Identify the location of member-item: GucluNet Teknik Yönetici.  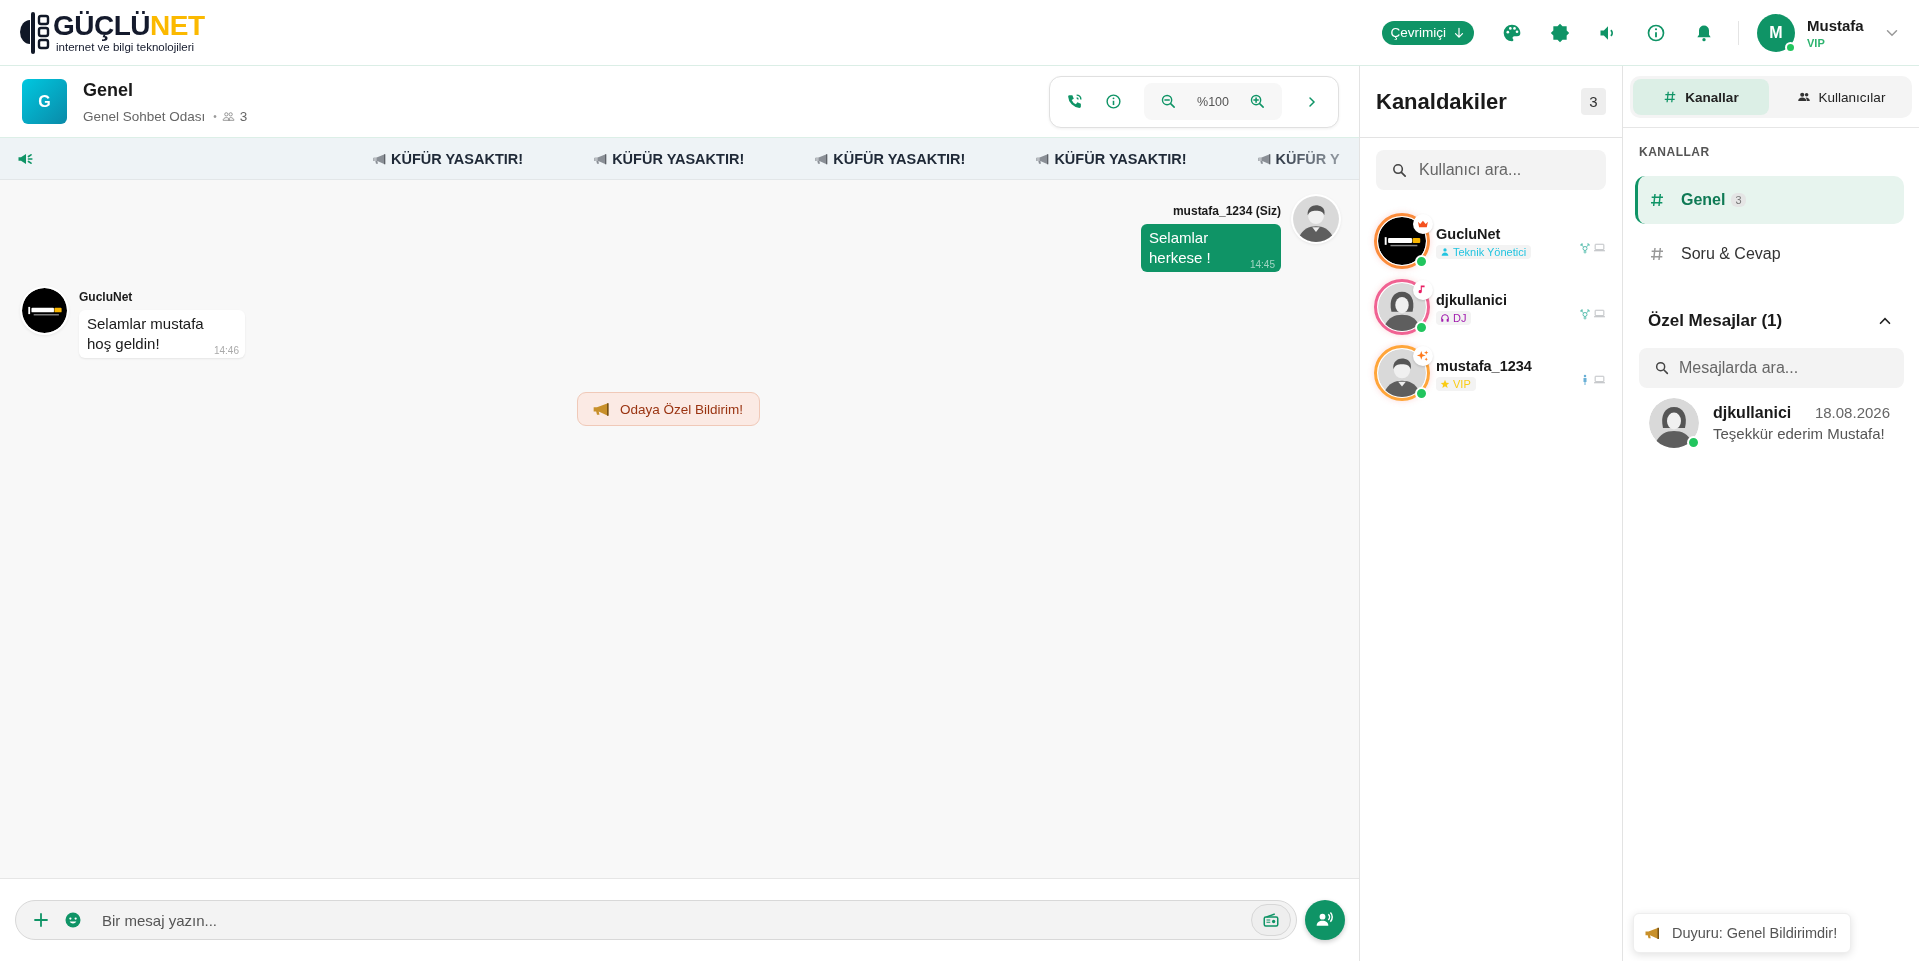
(1491, 241).